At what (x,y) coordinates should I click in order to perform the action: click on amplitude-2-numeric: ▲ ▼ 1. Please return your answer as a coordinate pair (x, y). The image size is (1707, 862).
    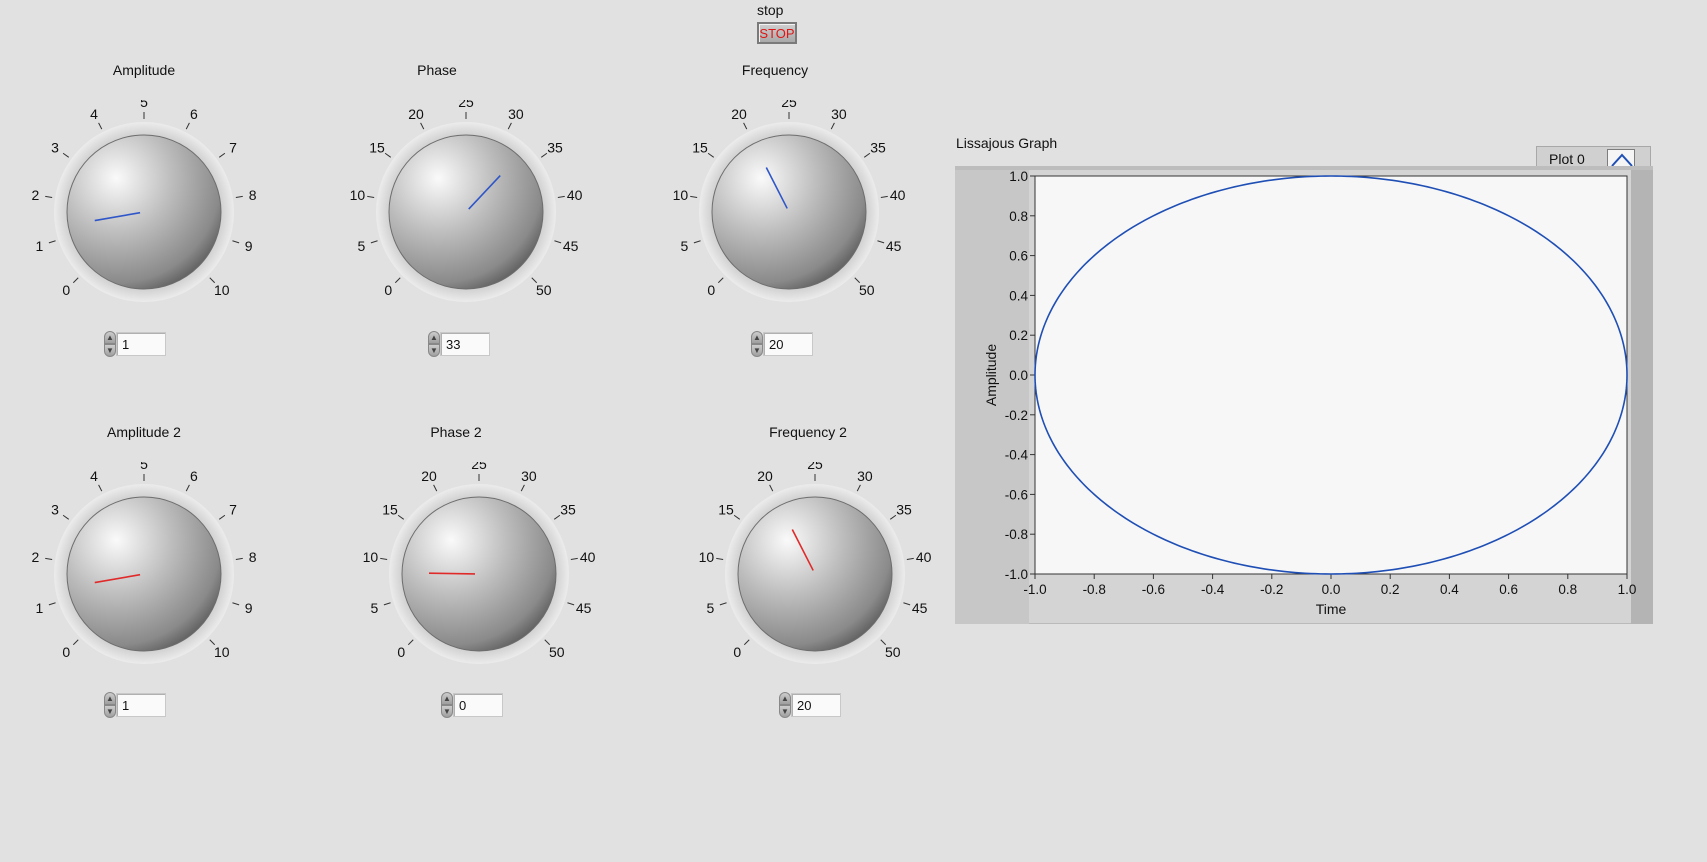
    Looking at the image, I should click on (135, 705).